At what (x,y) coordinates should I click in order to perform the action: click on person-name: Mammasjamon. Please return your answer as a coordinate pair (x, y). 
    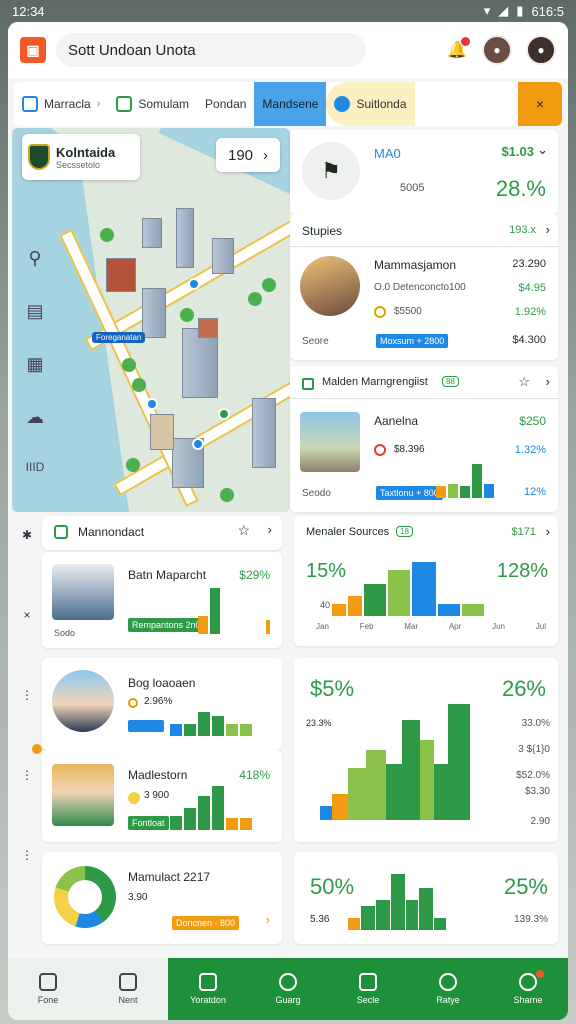
    Looking at the image, I should click on (415, 265).